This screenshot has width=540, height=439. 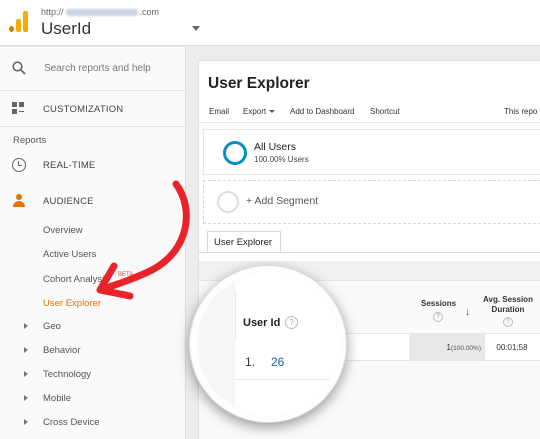 I want to click on clock-icon, so click(x=19, y=165).